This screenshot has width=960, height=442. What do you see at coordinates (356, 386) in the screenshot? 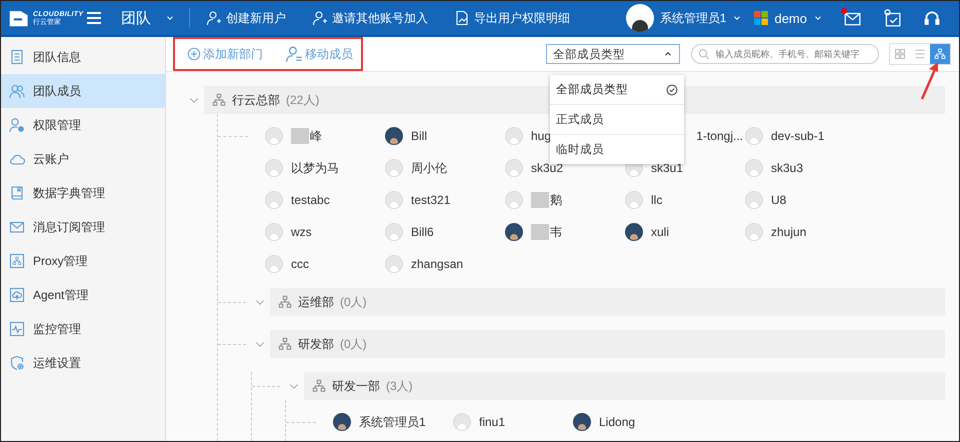
I see `department-name: 研发一部` at bounding box center [356, 386].